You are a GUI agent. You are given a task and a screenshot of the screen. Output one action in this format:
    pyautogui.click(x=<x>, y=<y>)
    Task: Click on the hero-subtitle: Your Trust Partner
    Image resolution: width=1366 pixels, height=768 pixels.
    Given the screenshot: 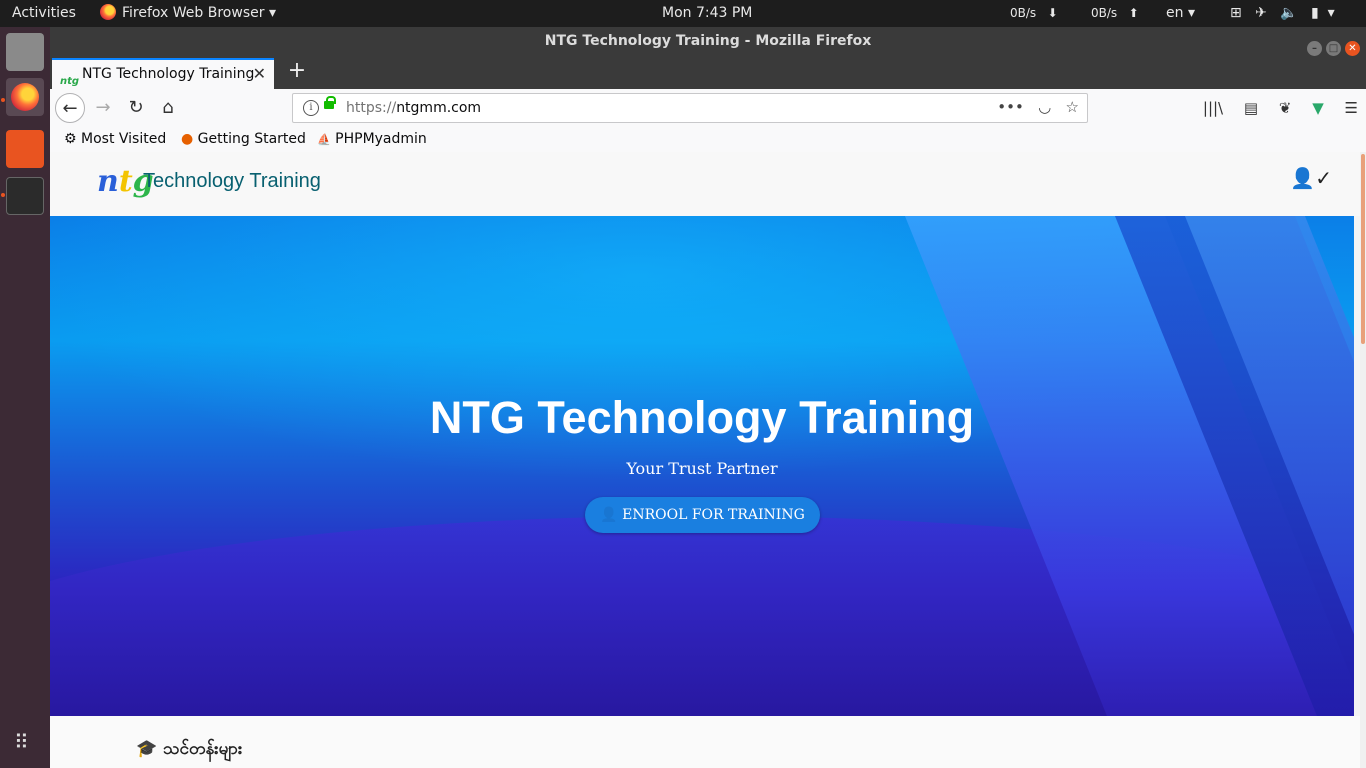 What is the action you would take?
    pyautogui.click(x=702, y=468)
    